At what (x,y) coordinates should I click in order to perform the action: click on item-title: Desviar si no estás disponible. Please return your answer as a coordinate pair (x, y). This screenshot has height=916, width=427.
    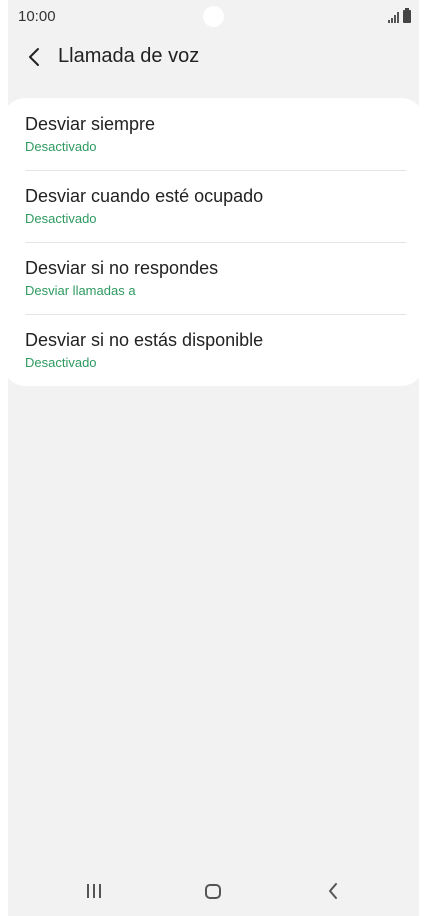
    Looking at the image, I should click on (144, 340).